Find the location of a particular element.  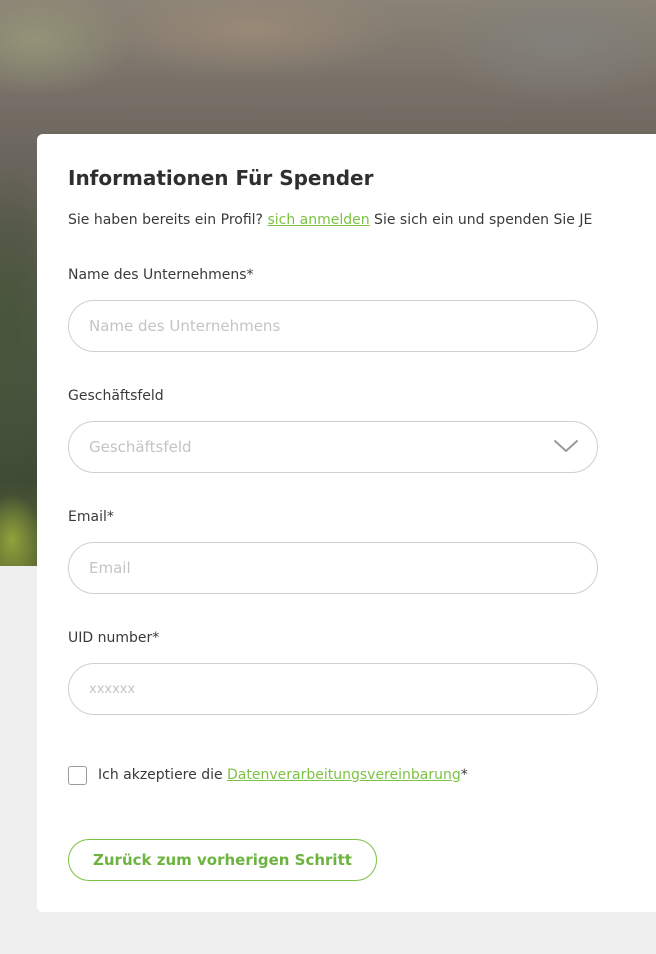

back-to-previous-step-button: Zurück zum vorherigen Schritt is located at coordinates (222, 860).